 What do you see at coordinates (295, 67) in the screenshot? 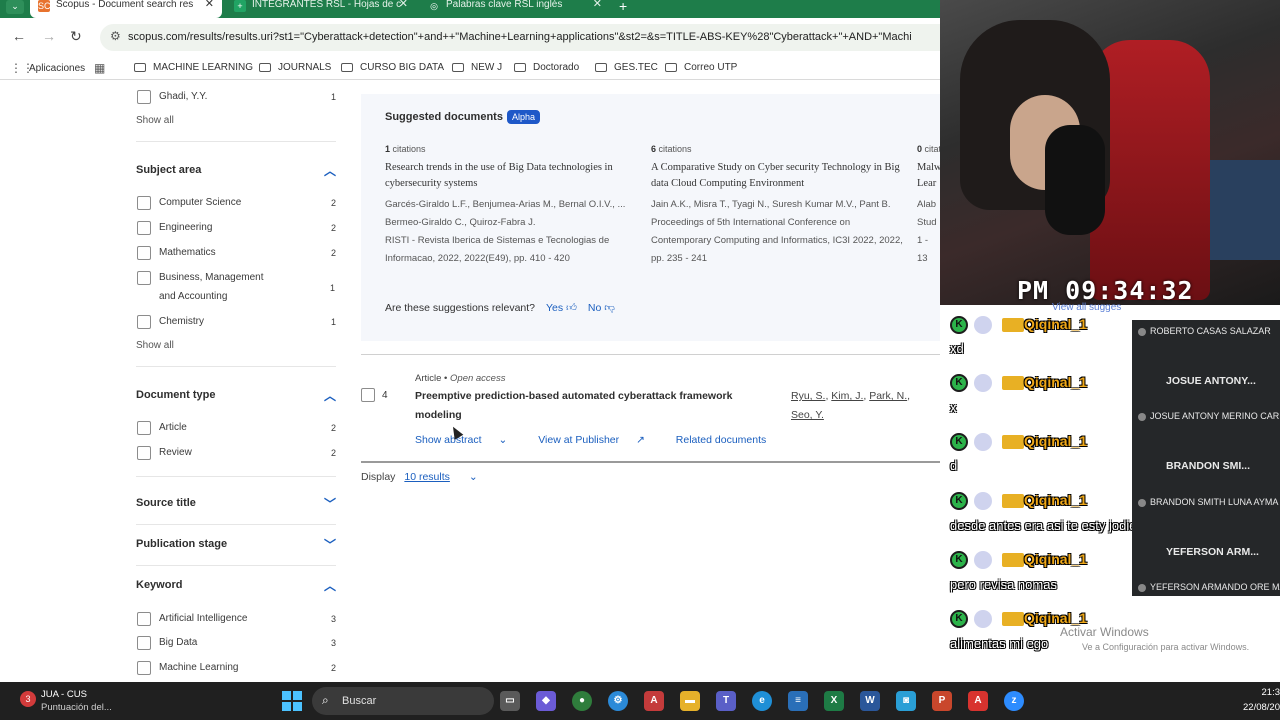
I see `bookmark-journals: JOURNALS` at bounding box center [295, 67].